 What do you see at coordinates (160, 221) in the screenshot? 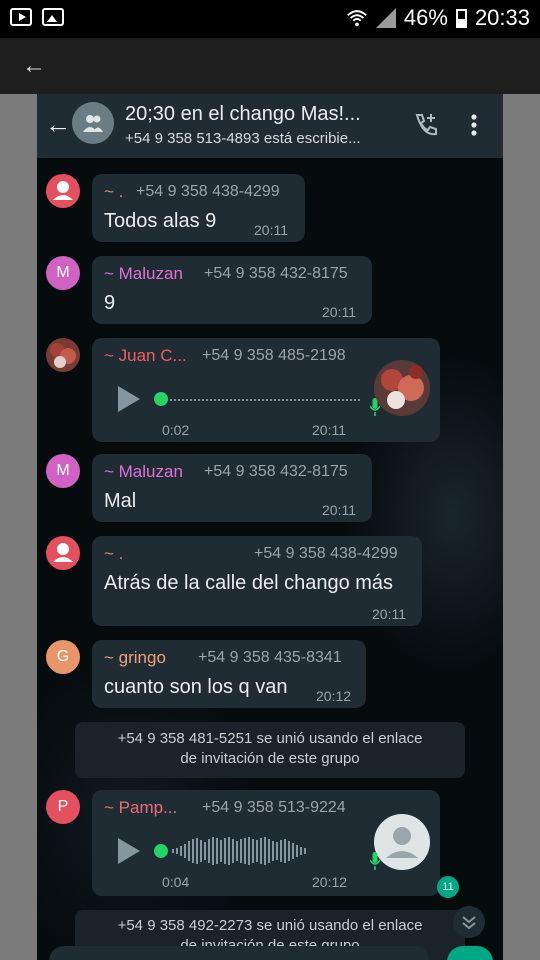
I see `message-text: Todos alas 9` at bounding box center [160, 221].